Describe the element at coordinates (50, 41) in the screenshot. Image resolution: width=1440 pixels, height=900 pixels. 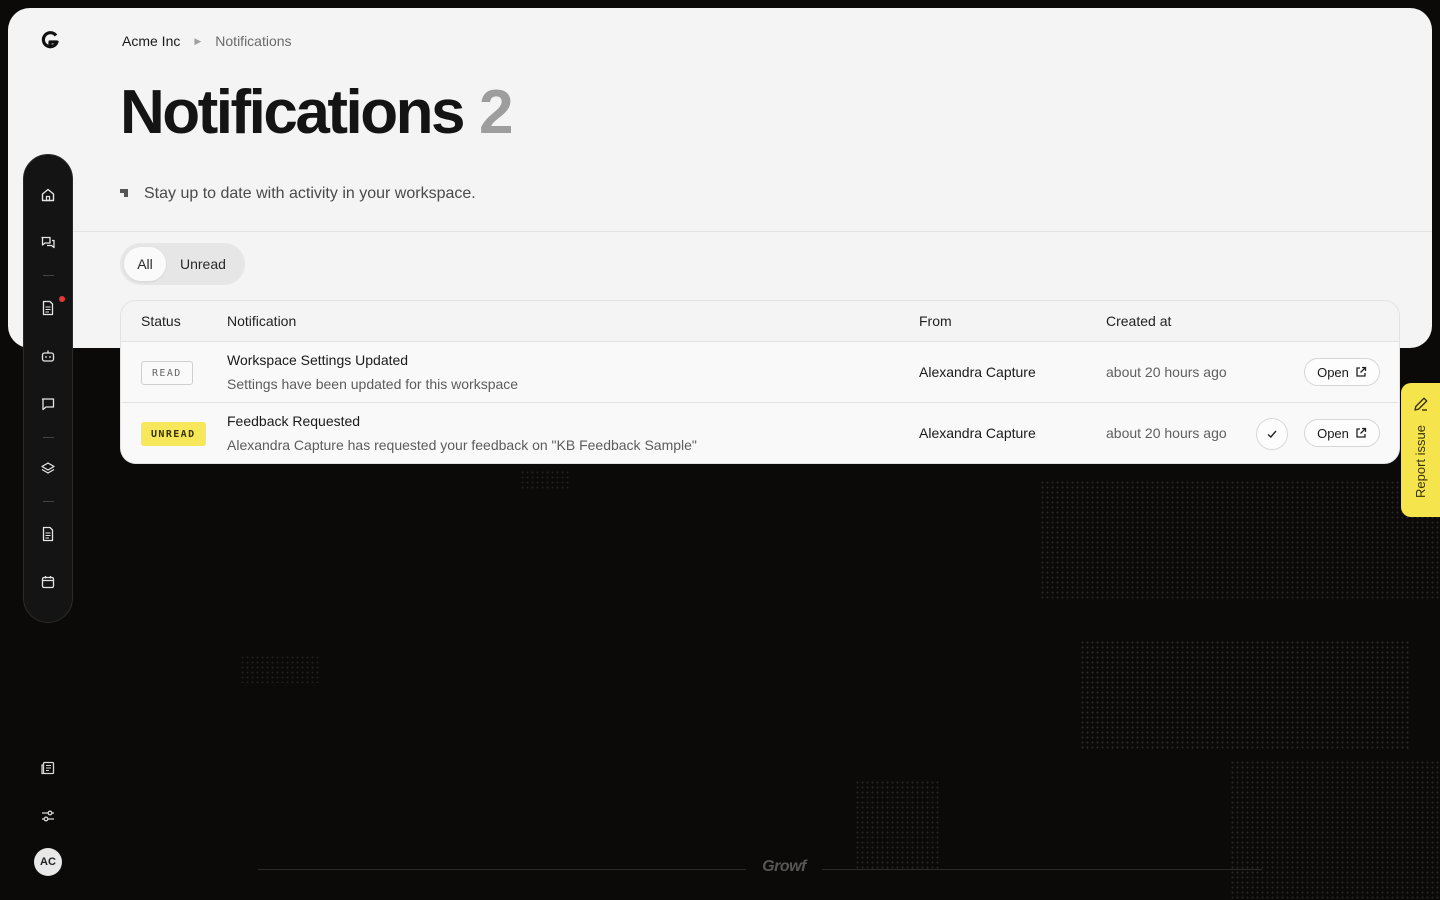
I see `app-logo` at that location.